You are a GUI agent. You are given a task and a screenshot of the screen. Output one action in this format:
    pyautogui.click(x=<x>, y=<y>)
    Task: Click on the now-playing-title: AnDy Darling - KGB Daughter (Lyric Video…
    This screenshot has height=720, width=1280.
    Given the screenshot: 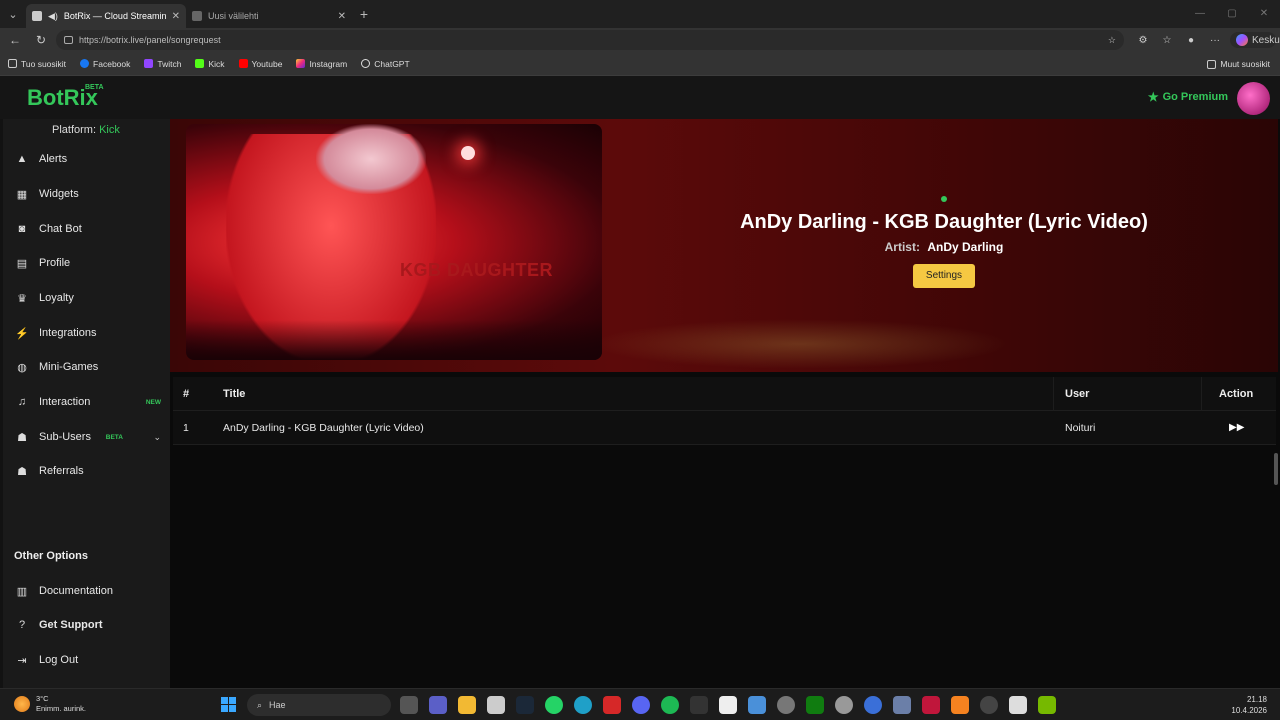 What is the action you would take?
    pyautogui.click(x=944, y=222)
    